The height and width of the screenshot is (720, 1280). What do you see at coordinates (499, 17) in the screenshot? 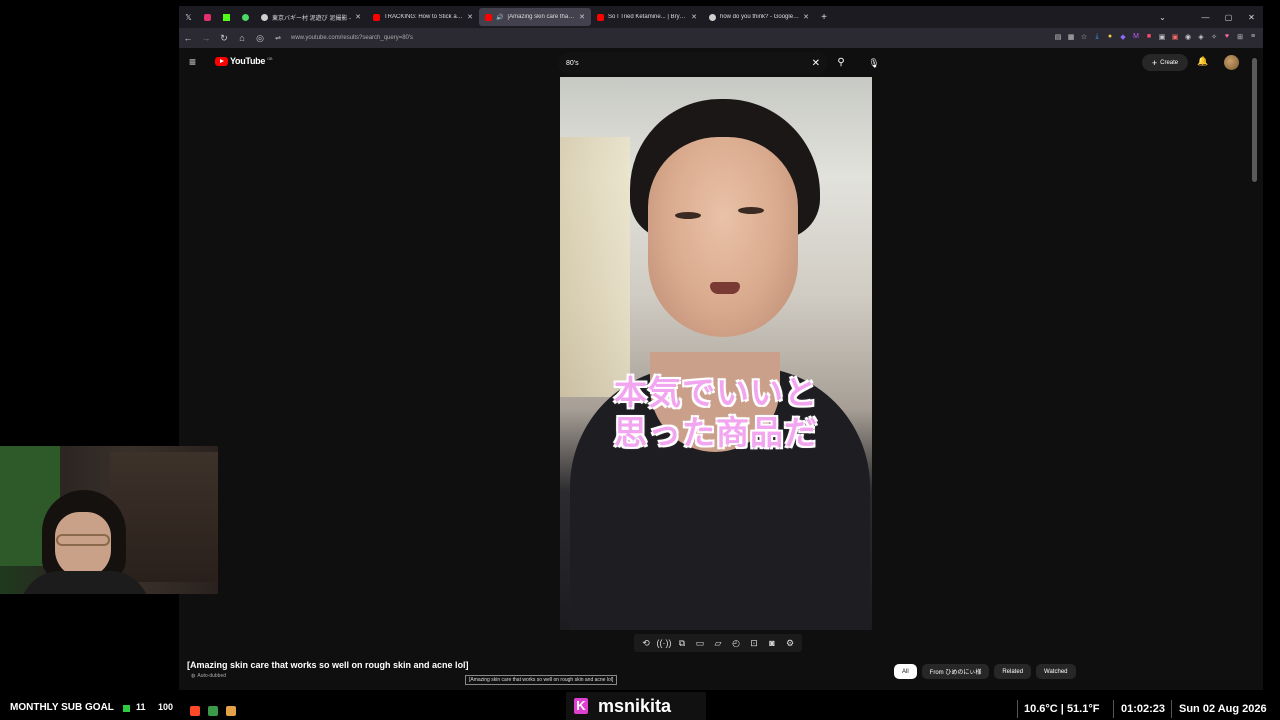
I see `speaker-icon: 🔊` at bounding box center [499, 17].